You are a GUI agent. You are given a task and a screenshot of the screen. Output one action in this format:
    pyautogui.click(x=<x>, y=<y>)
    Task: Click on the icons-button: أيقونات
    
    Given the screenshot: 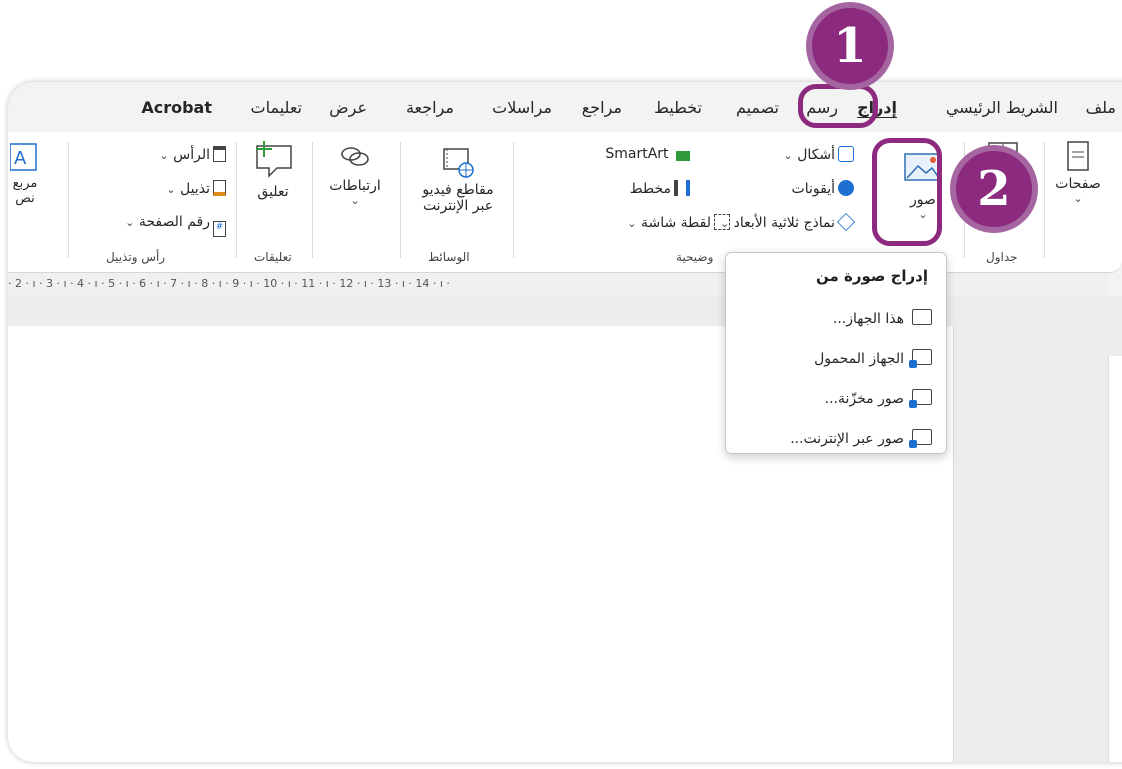 What is the action you would take?
    pyautogui.click(x=823, y=188)
    